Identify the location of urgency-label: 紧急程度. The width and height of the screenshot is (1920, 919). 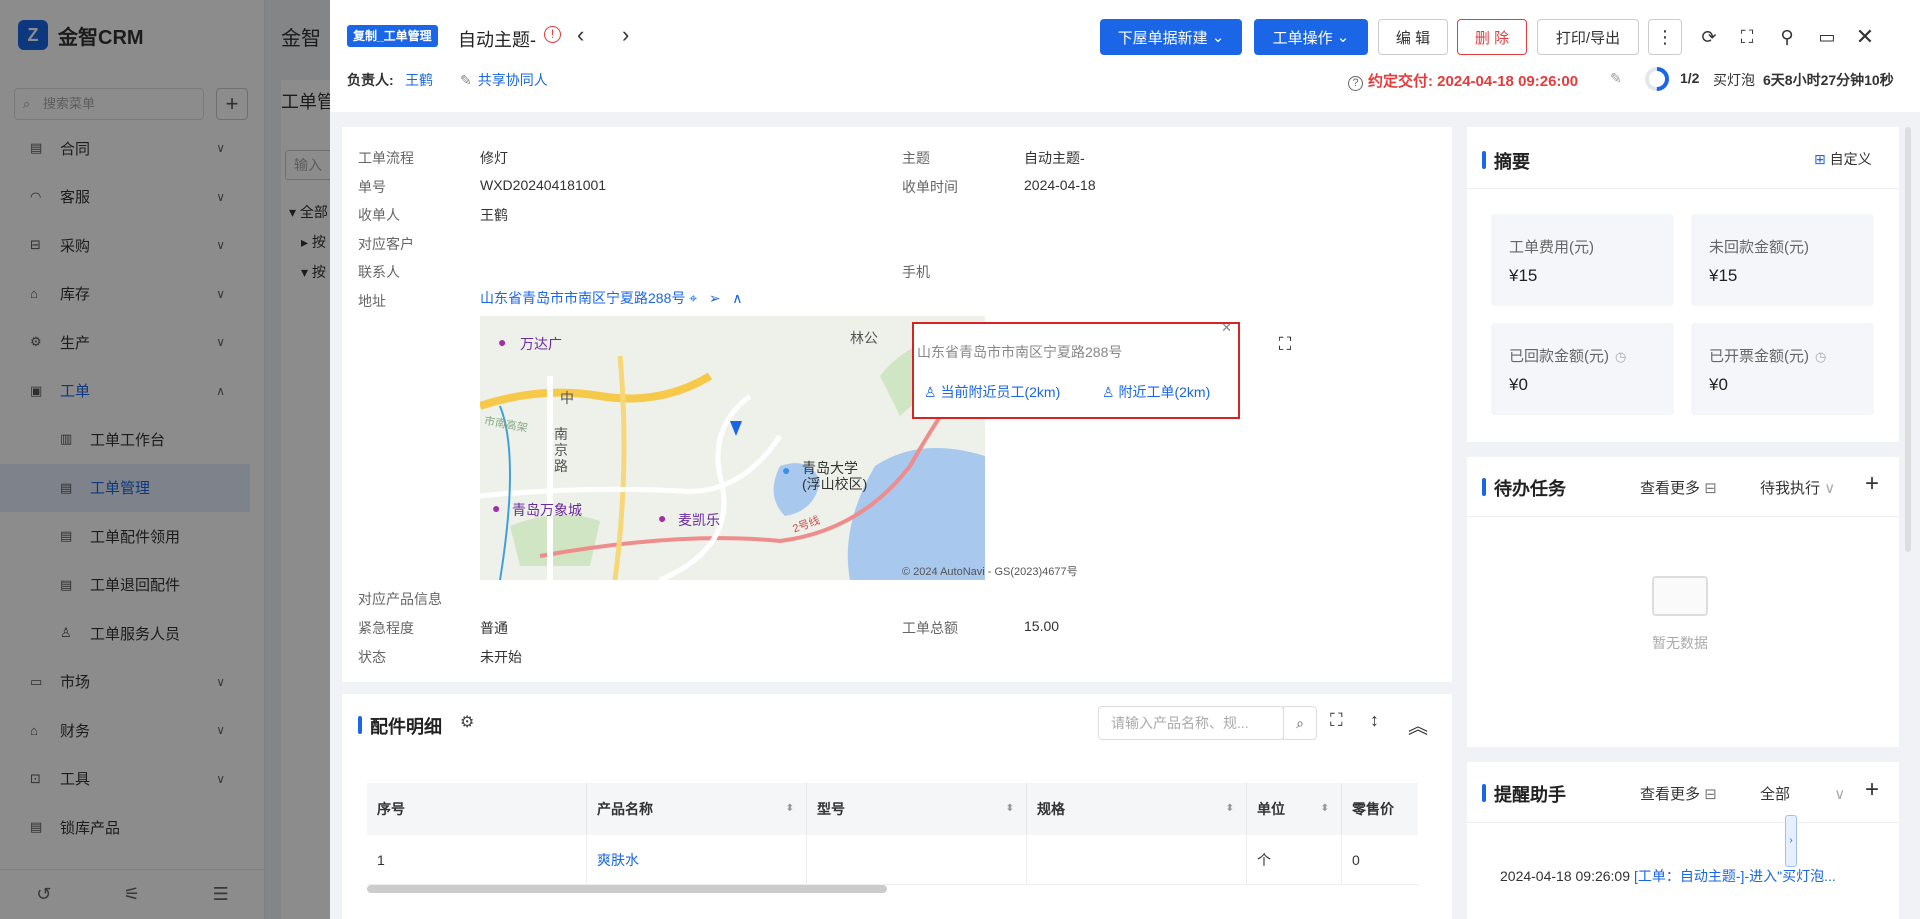
(386, 628).